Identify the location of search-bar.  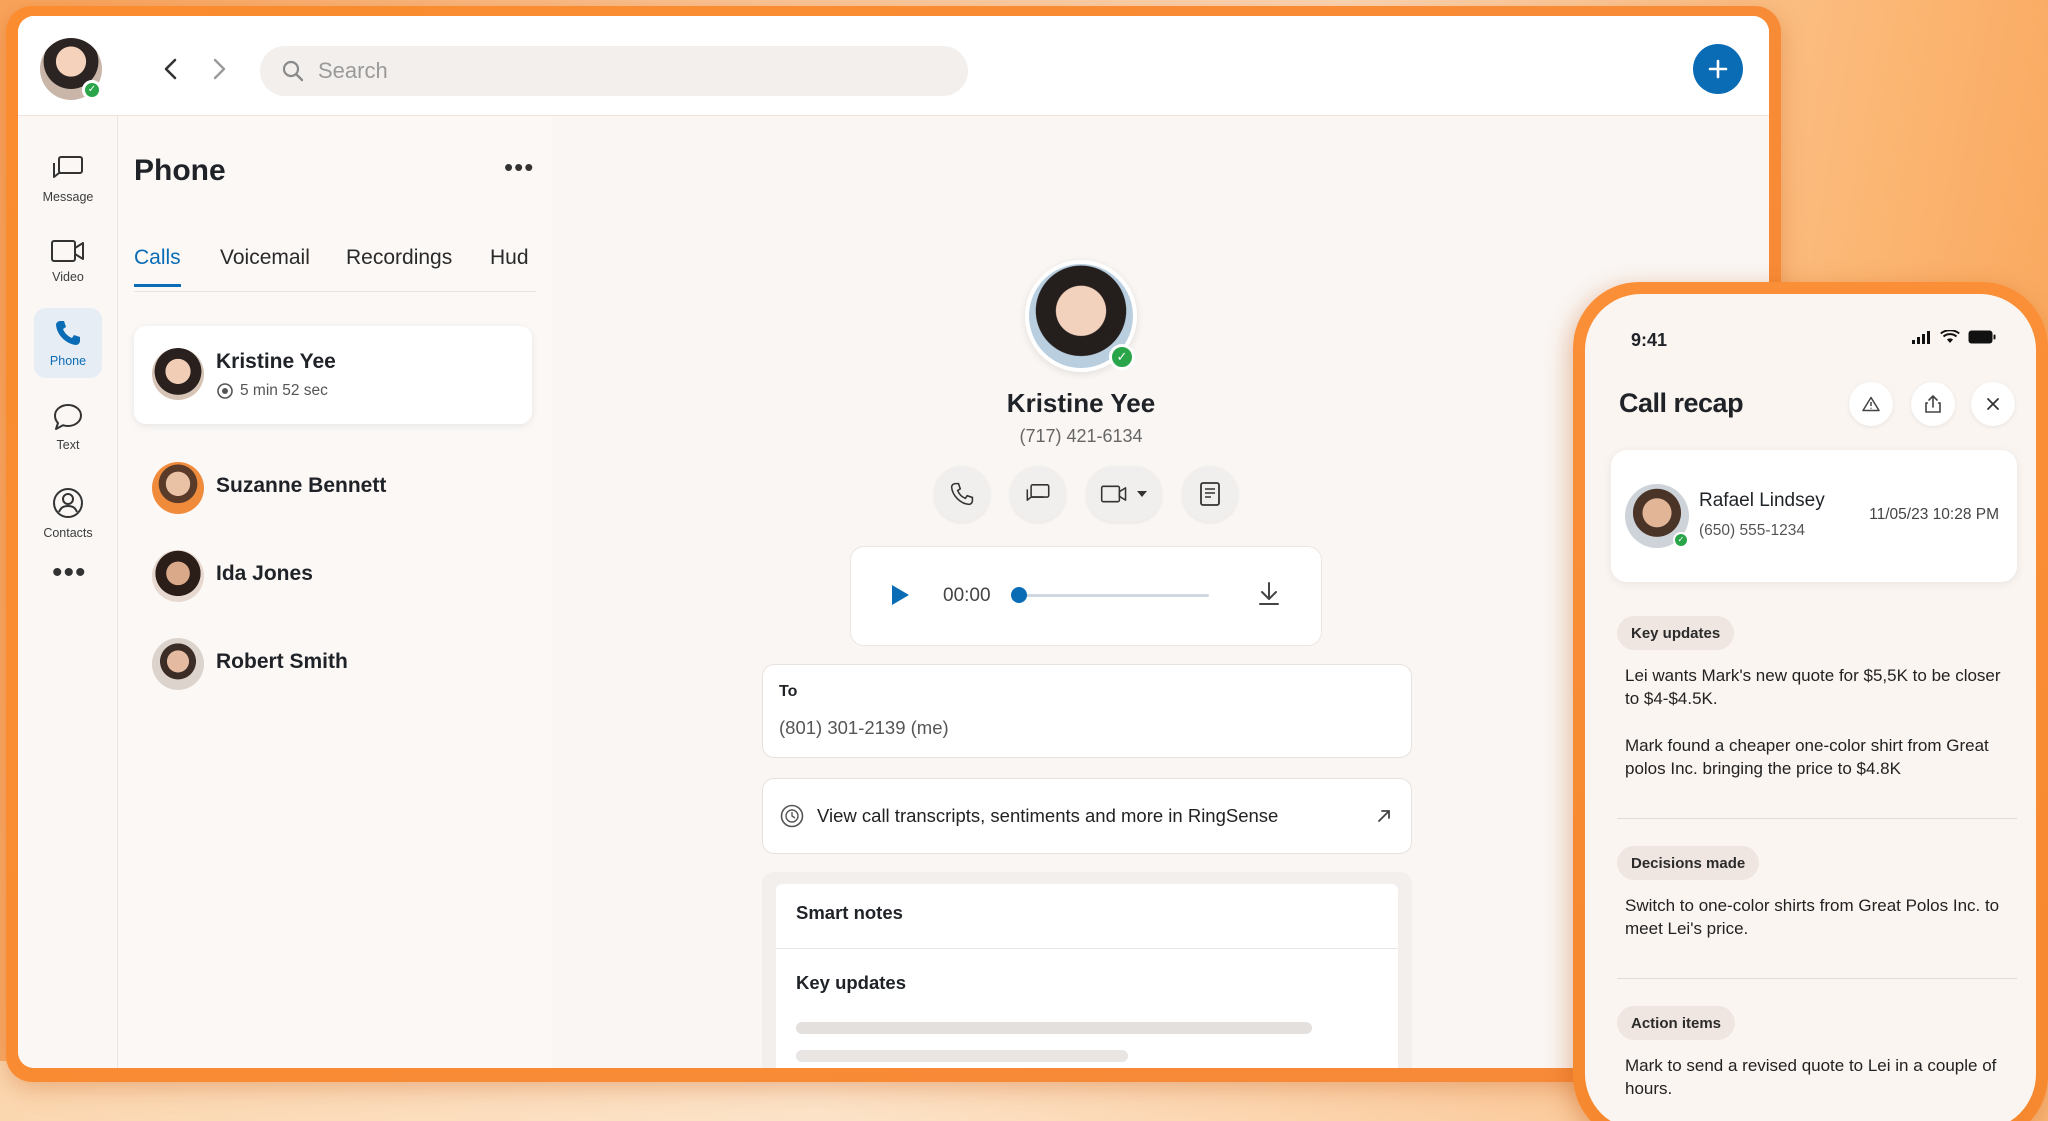
(614, 71).